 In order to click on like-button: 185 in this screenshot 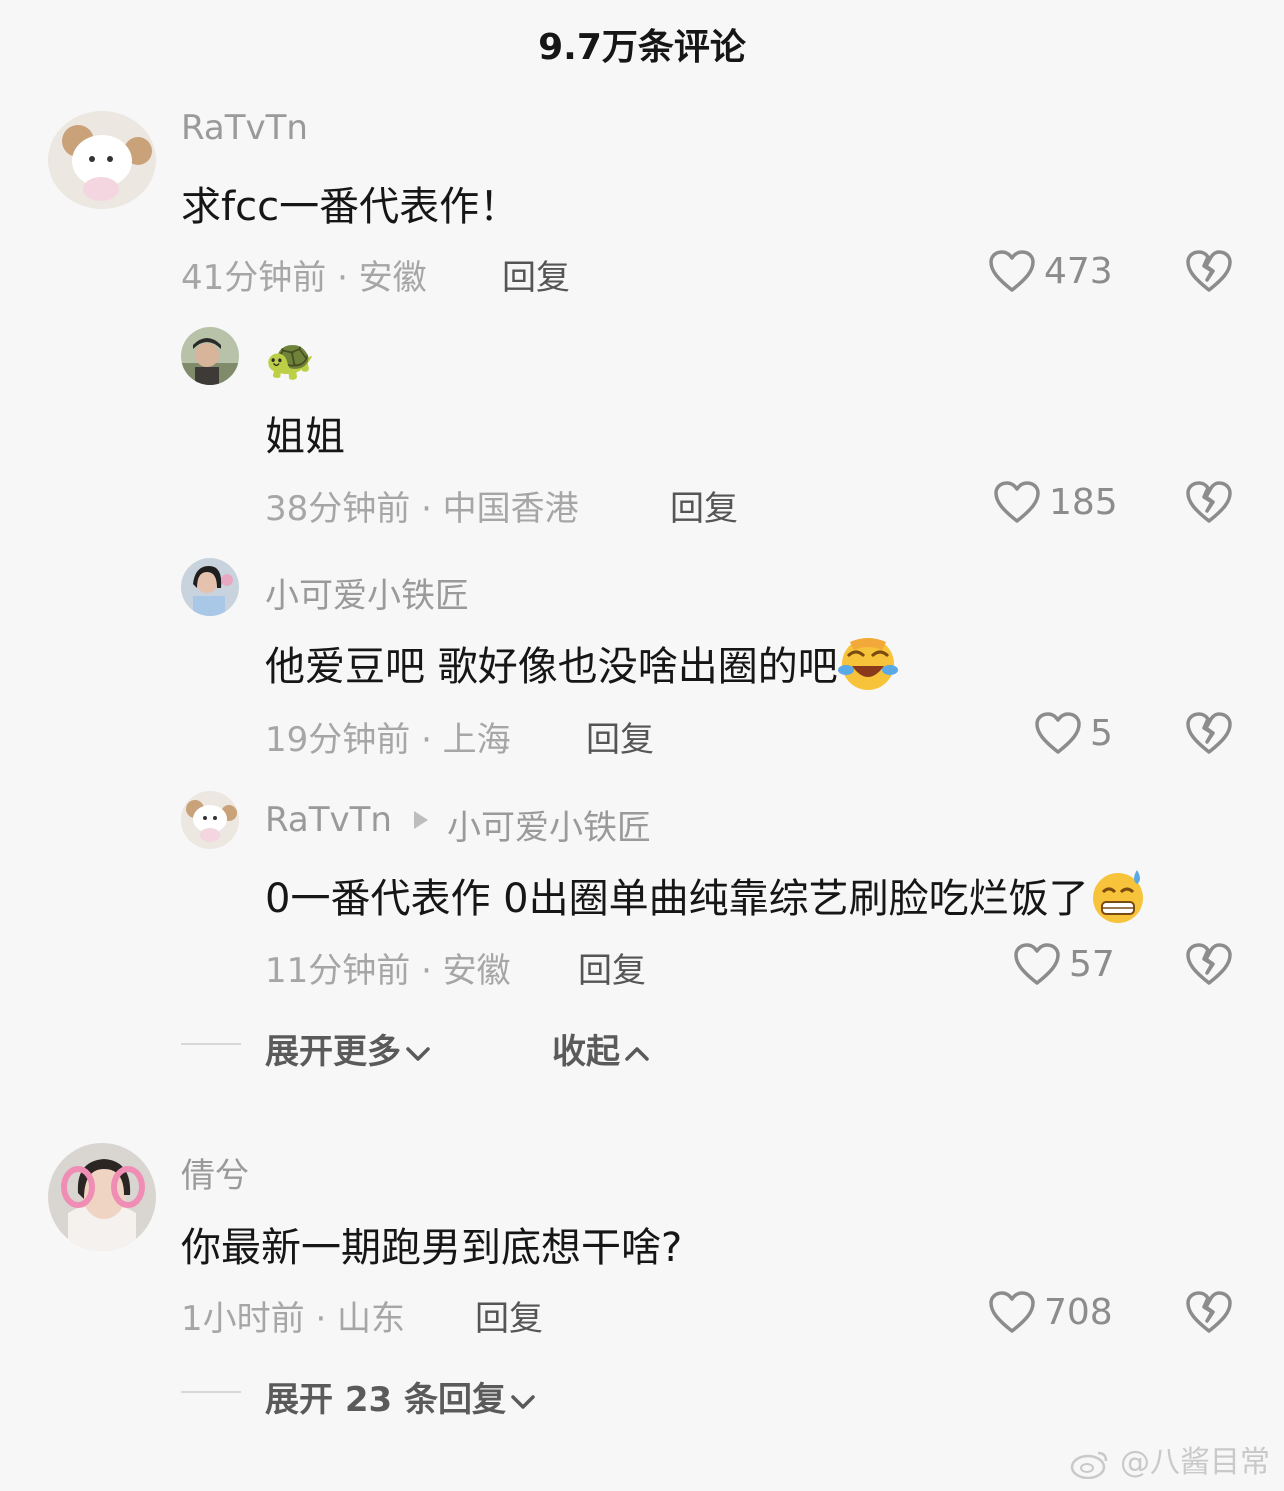, I will do `click(1055, 502)`.